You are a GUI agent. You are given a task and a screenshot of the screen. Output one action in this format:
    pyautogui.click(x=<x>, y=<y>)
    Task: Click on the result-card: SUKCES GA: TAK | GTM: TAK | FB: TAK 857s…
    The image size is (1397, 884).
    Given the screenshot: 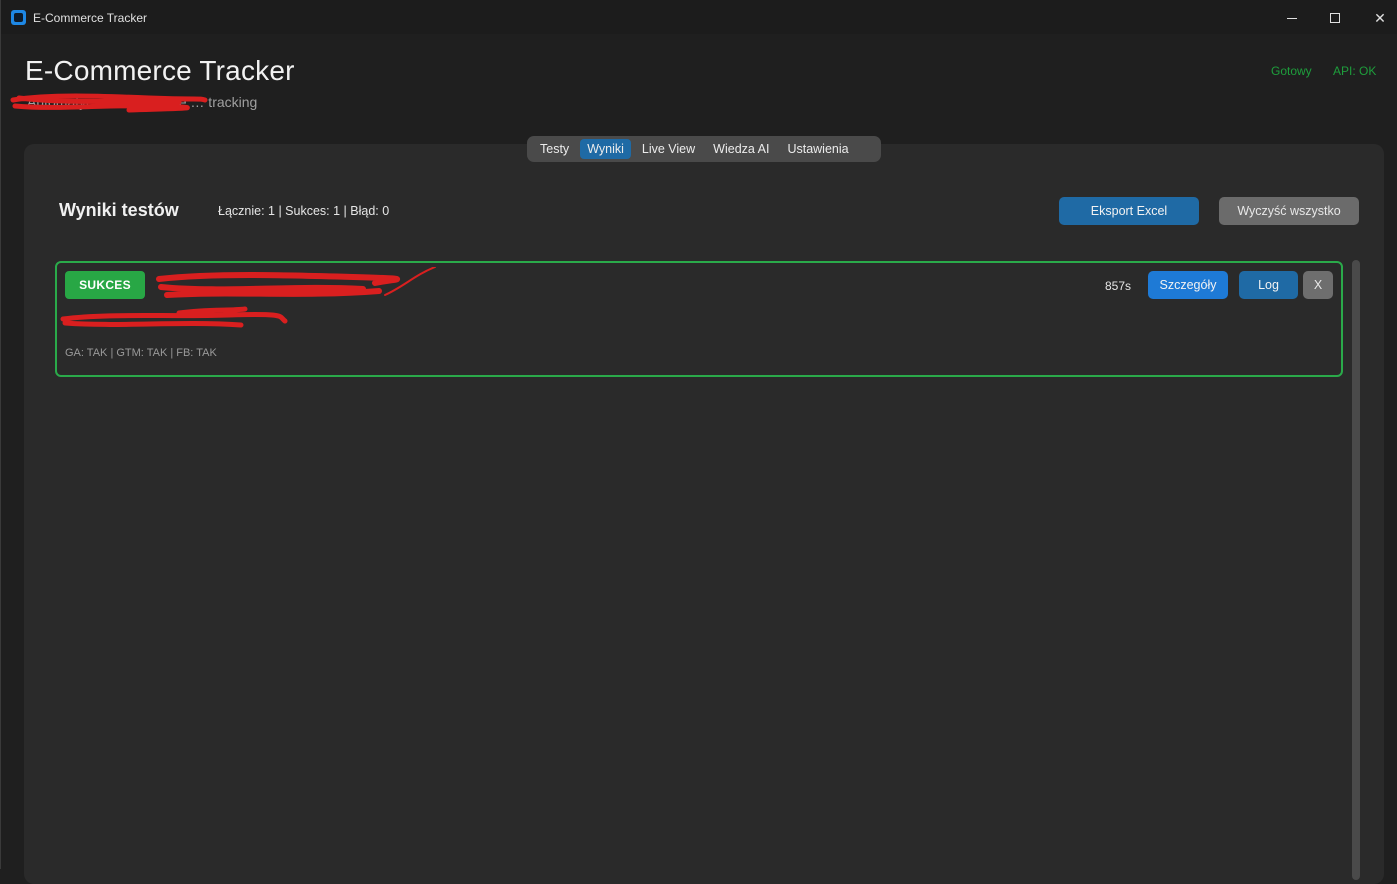 What is the action you would take?
    pyautogui.click(x=699, y=319)
    